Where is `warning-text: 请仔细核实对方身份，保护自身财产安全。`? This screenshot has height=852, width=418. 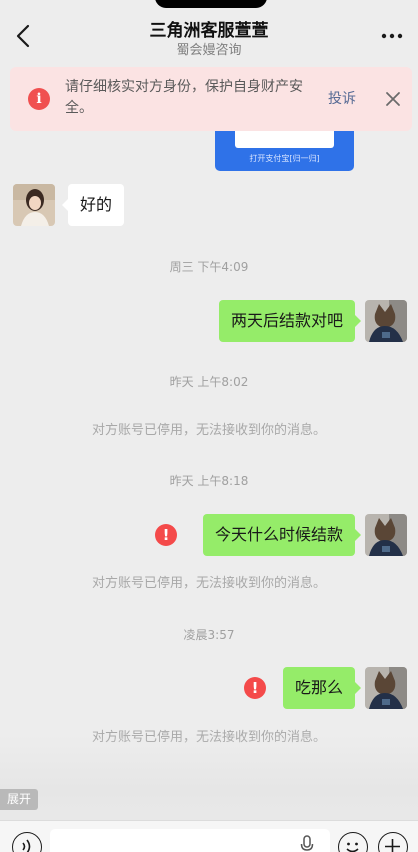
warning-text: 请仔细核实对方身份，保护自身财产安全。 is located at coordinates (184, 97).